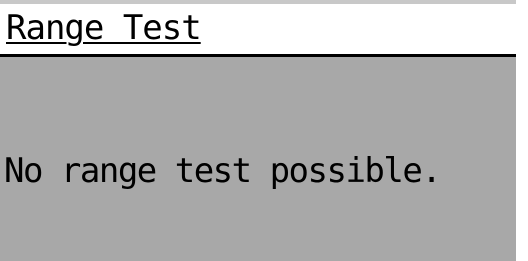 The image size is (528, 261). I want to click on status-message: No range test possible., so click(223, 171).